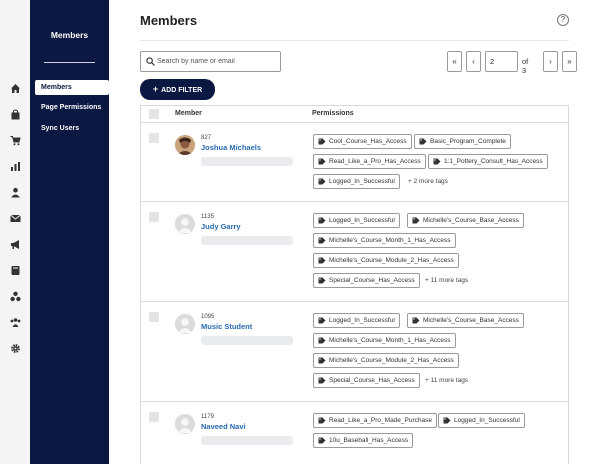  What do you see at coordinates (72, 87) in the screenshot?
I see `sidebar-item-members: Members` at bounding box center [72, 87].